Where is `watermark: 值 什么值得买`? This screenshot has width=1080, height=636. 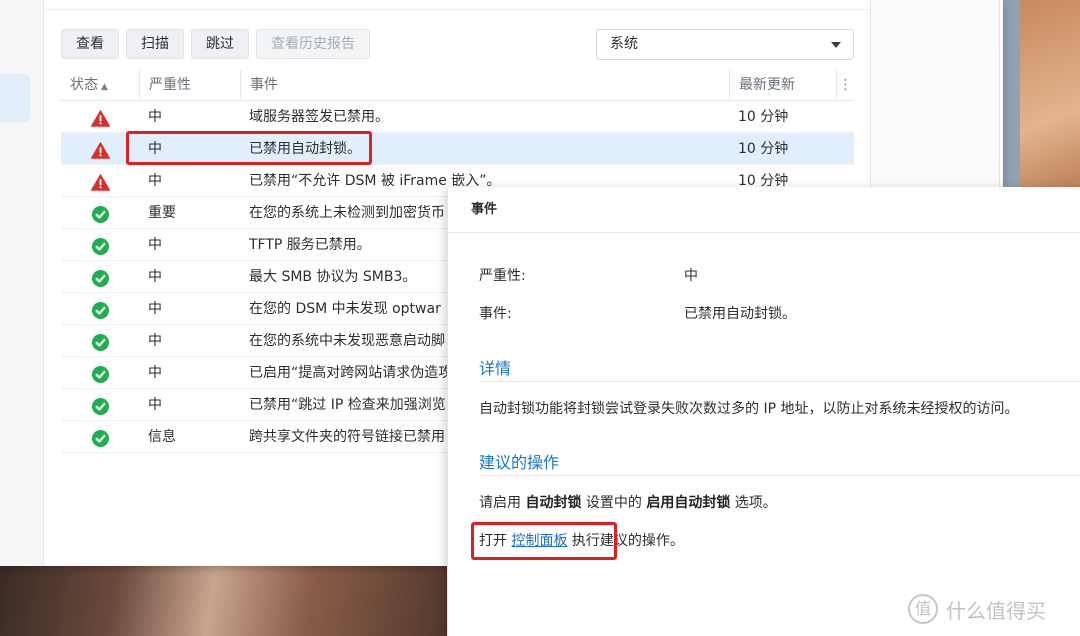 watermark: 值 什么值得买 is located at coordinates (977, 609).